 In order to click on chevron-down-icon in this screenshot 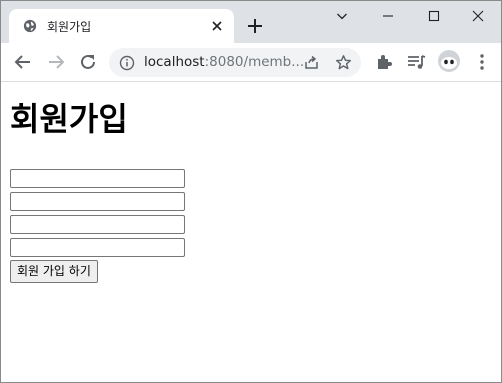, I will do `click(342, 16)`.